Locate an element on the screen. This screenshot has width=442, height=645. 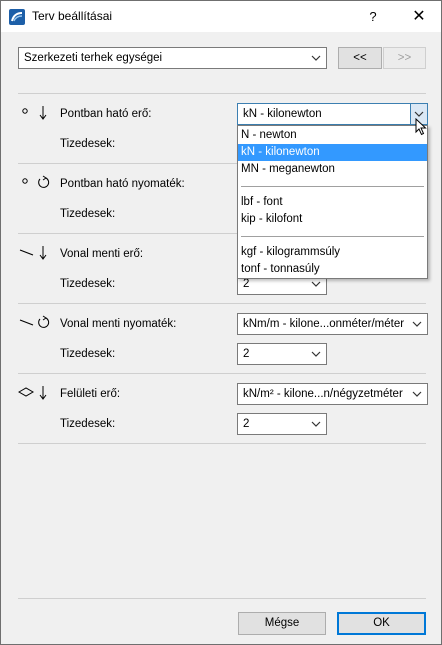
line-moment-decimals-select: 2 is located at coordinates (282, 354).